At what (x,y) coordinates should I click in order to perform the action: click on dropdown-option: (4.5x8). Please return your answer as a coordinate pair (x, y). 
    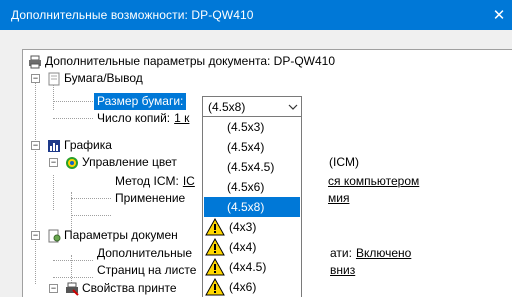
    Looking at the image, I should click on (252, 207).